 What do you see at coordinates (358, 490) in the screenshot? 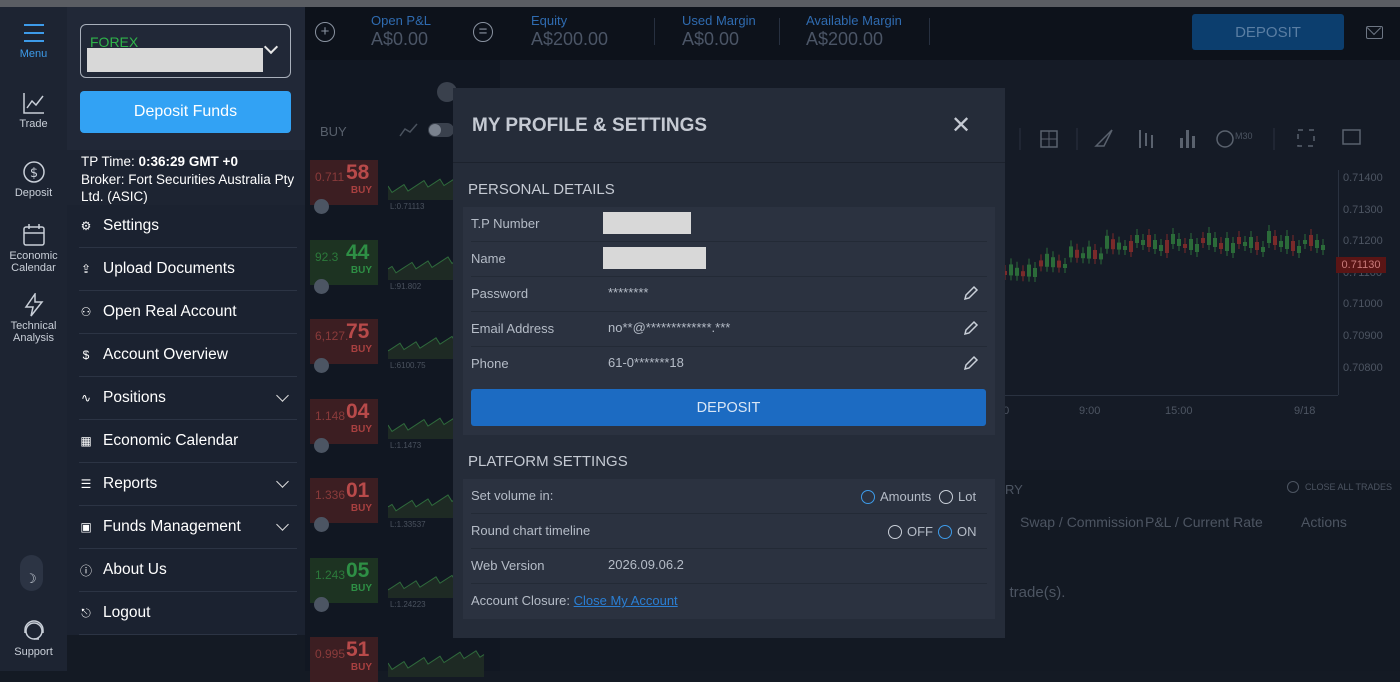
I see `quote-big: 01` at bounding box center [358, 490].